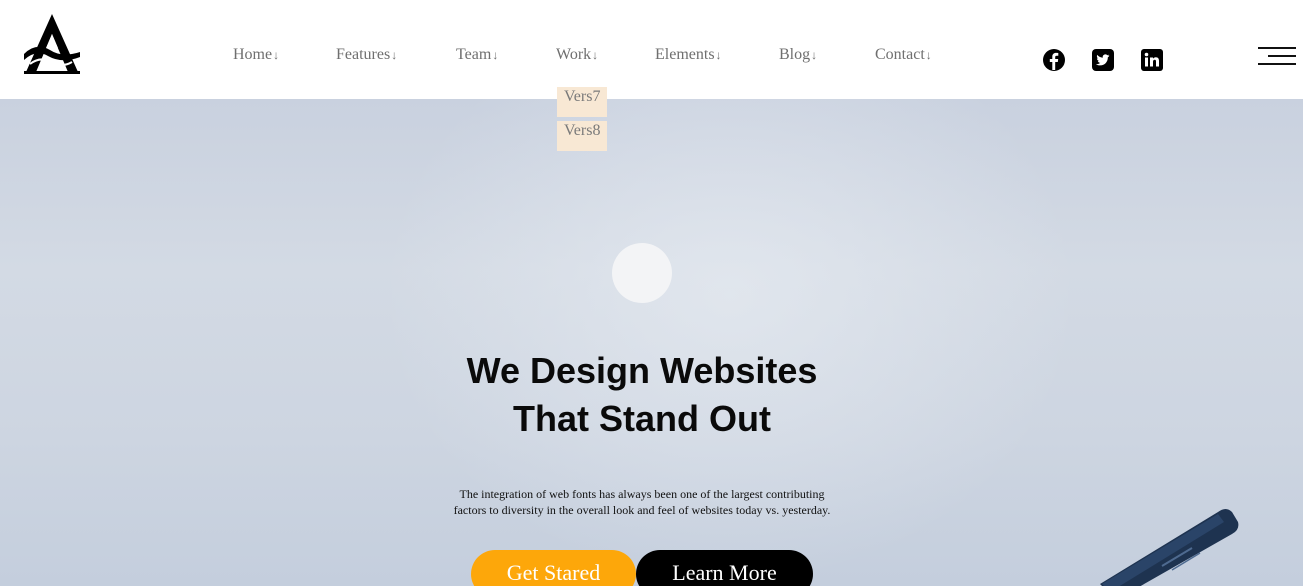  What do you see at coordinates (795, 54) in the screenshot?
I see `nav-label: Blog` at bounding box center [795, 54].